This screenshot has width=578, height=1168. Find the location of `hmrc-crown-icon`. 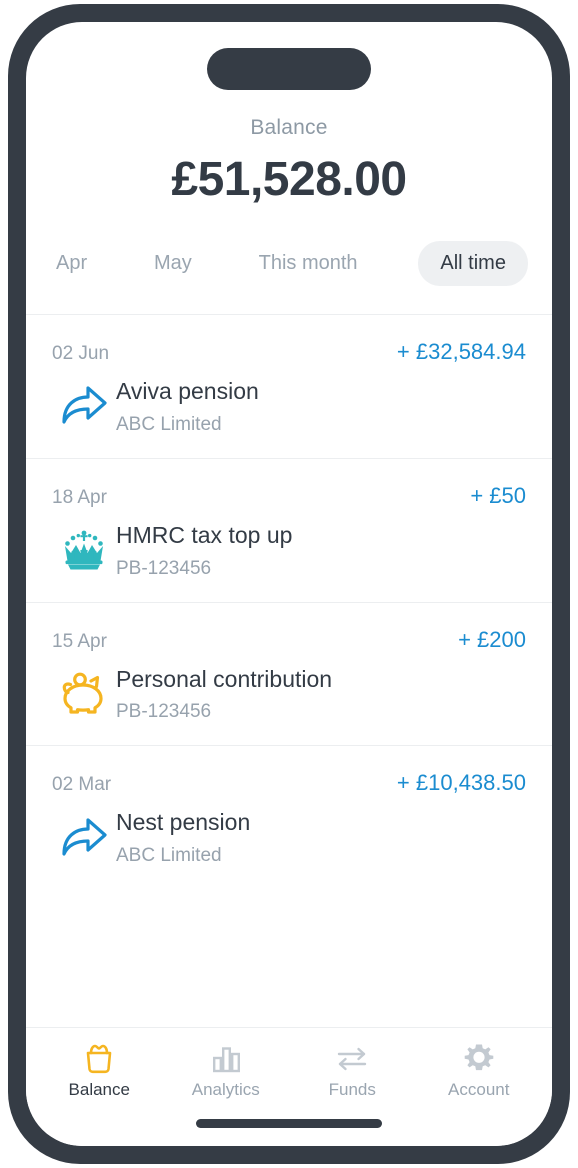

hmrc-crown-icon is located at coordinates (84, 550).